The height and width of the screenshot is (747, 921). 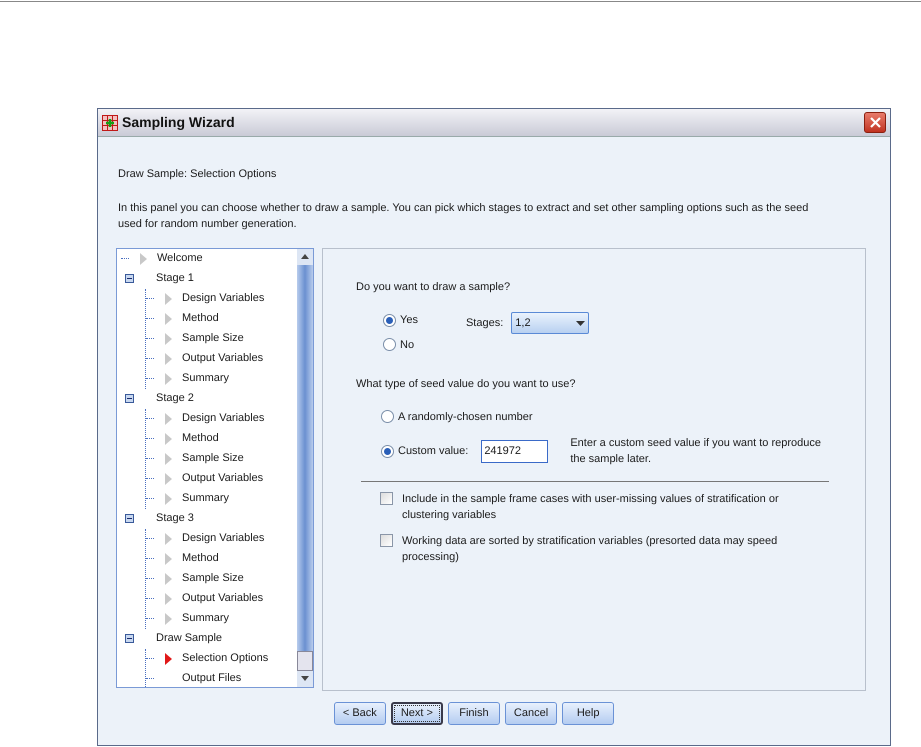 I want to click on wizard-button: Next >, so click(x=416, y=713).